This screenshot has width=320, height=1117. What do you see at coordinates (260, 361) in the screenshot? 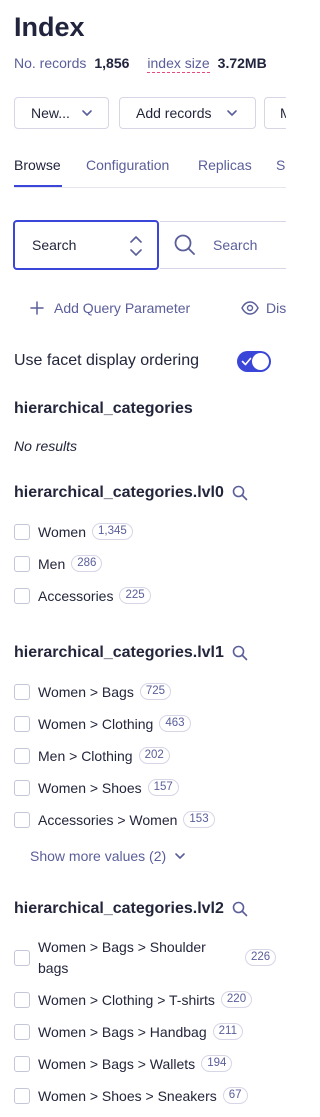
I see `toggle-knob` at bounding box center [260, 361].